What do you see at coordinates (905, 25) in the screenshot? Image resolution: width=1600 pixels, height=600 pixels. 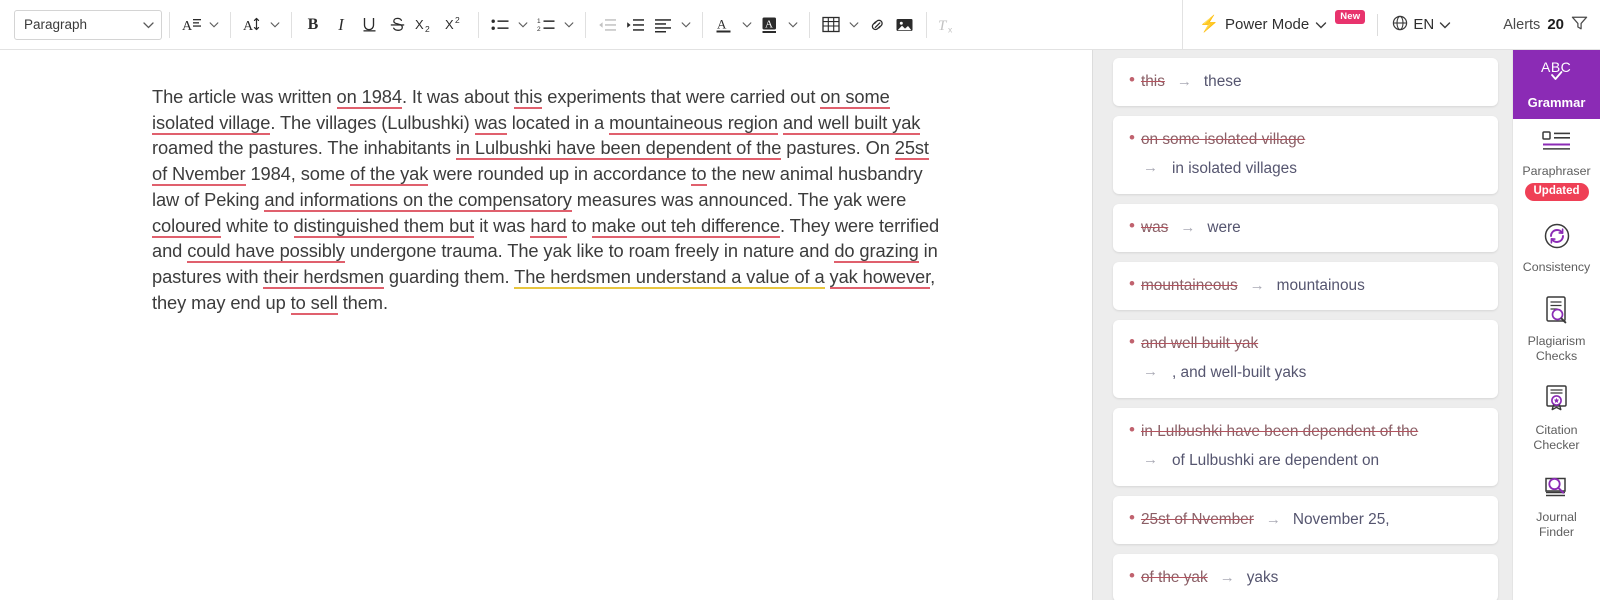 I see `image-icon` at bounding box center [905, 25].